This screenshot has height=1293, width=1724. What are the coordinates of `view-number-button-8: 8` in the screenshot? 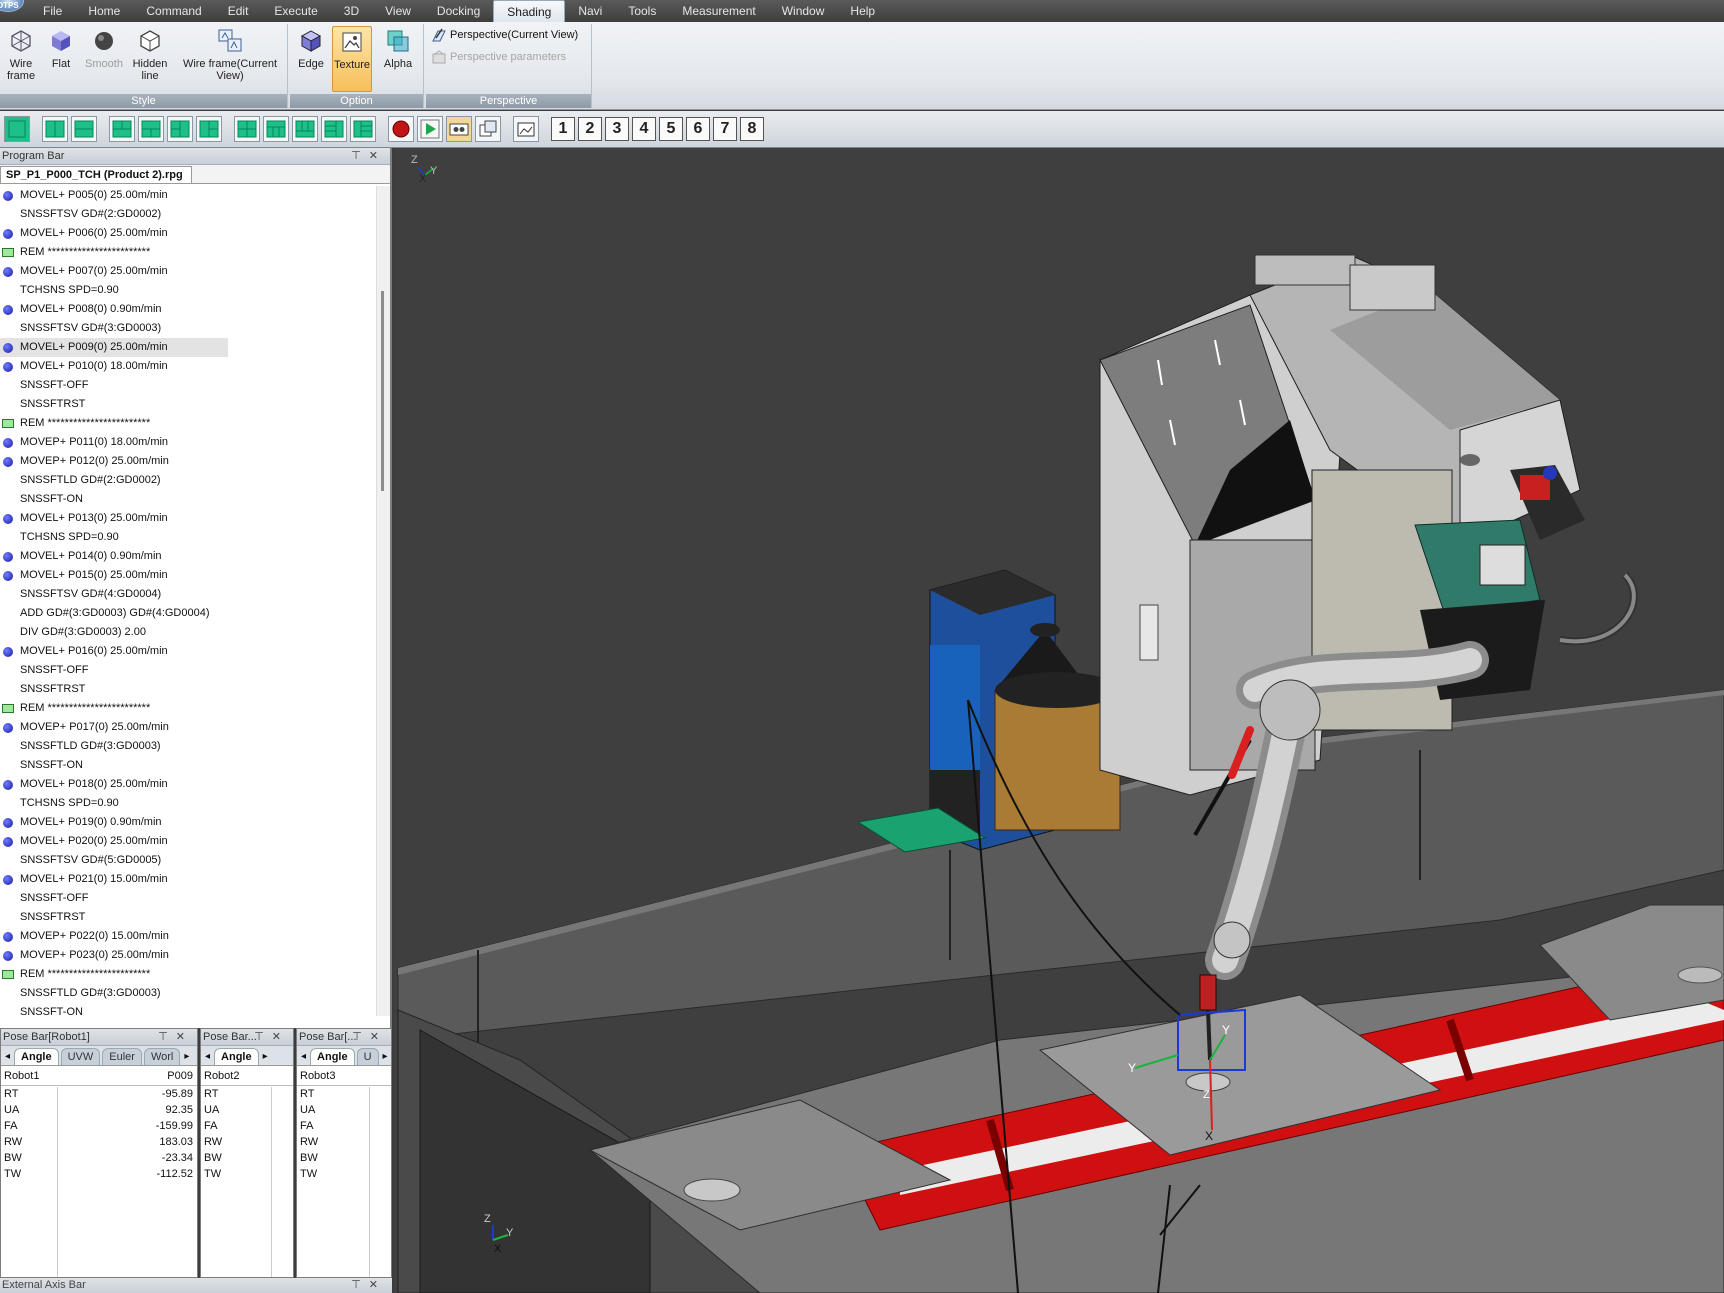 It's located at (752, 129).